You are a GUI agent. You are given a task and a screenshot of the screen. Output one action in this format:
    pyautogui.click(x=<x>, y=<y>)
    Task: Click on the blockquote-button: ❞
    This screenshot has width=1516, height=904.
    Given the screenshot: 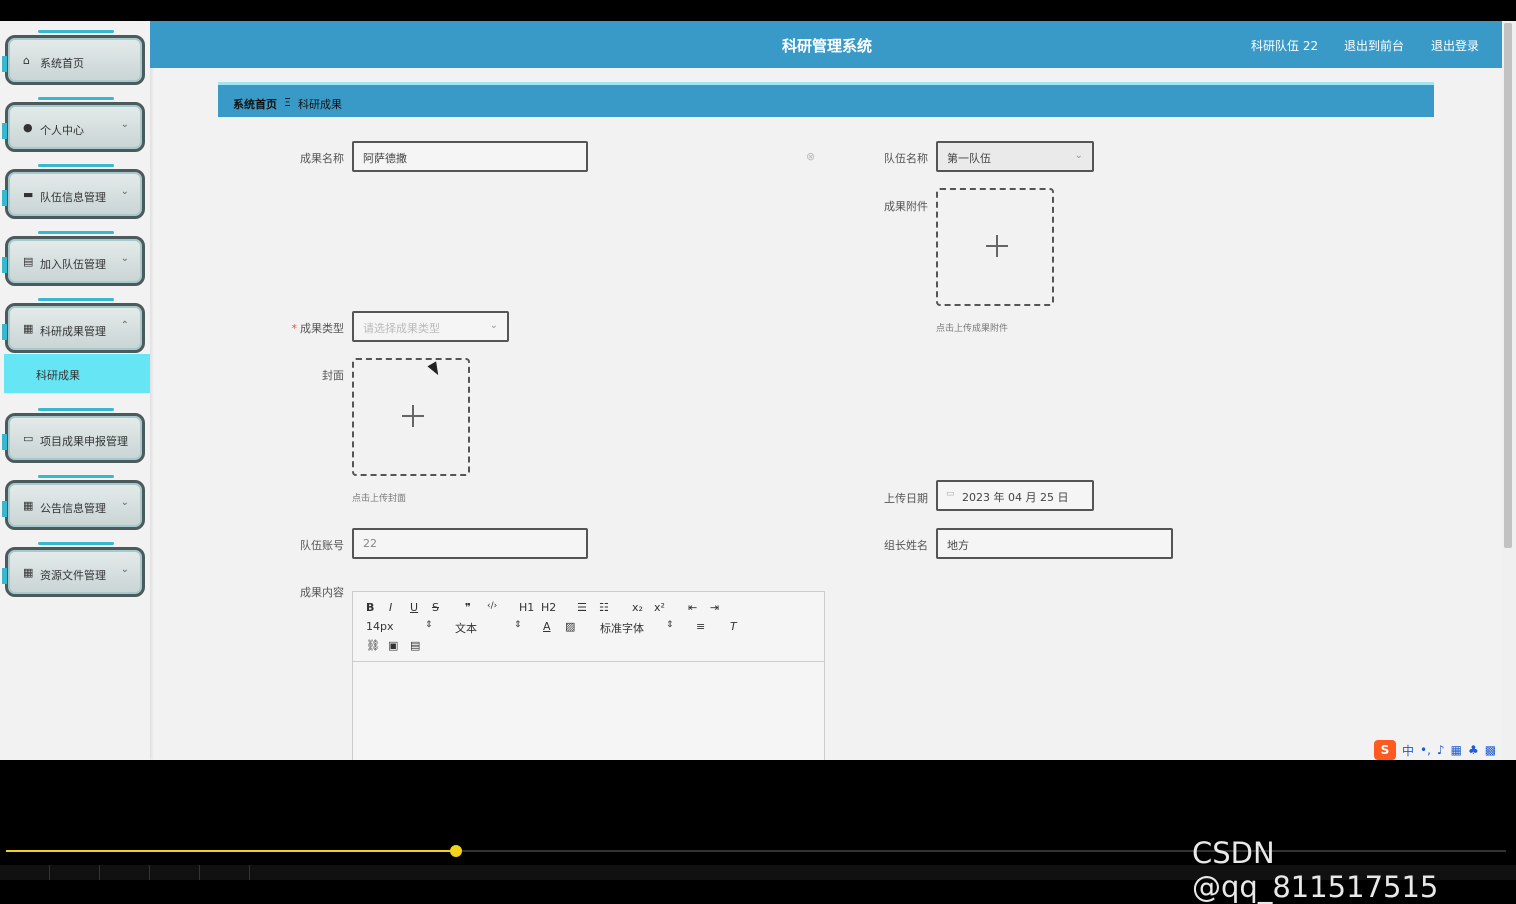 What is the action you would take?
    pyautogui.click(x=468, y=607)
    